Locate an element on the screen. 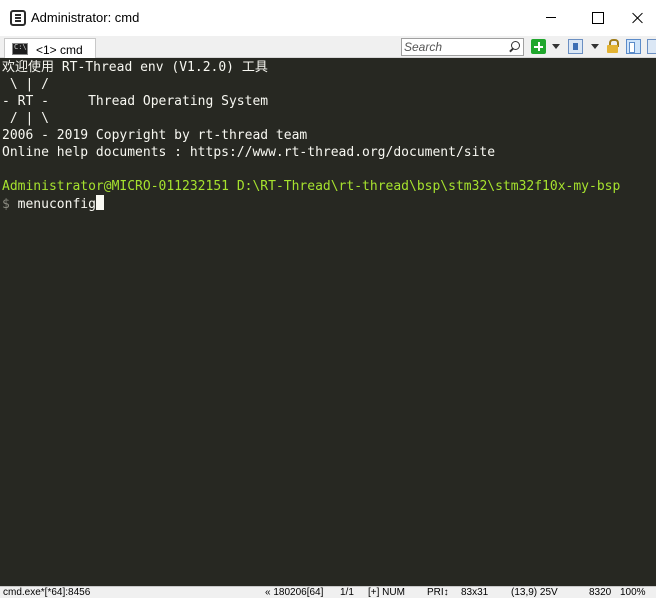  console-line: 欢迎使用 RT-Thread env (V1.2.0) 工具 is located at coordinates (135, 67).